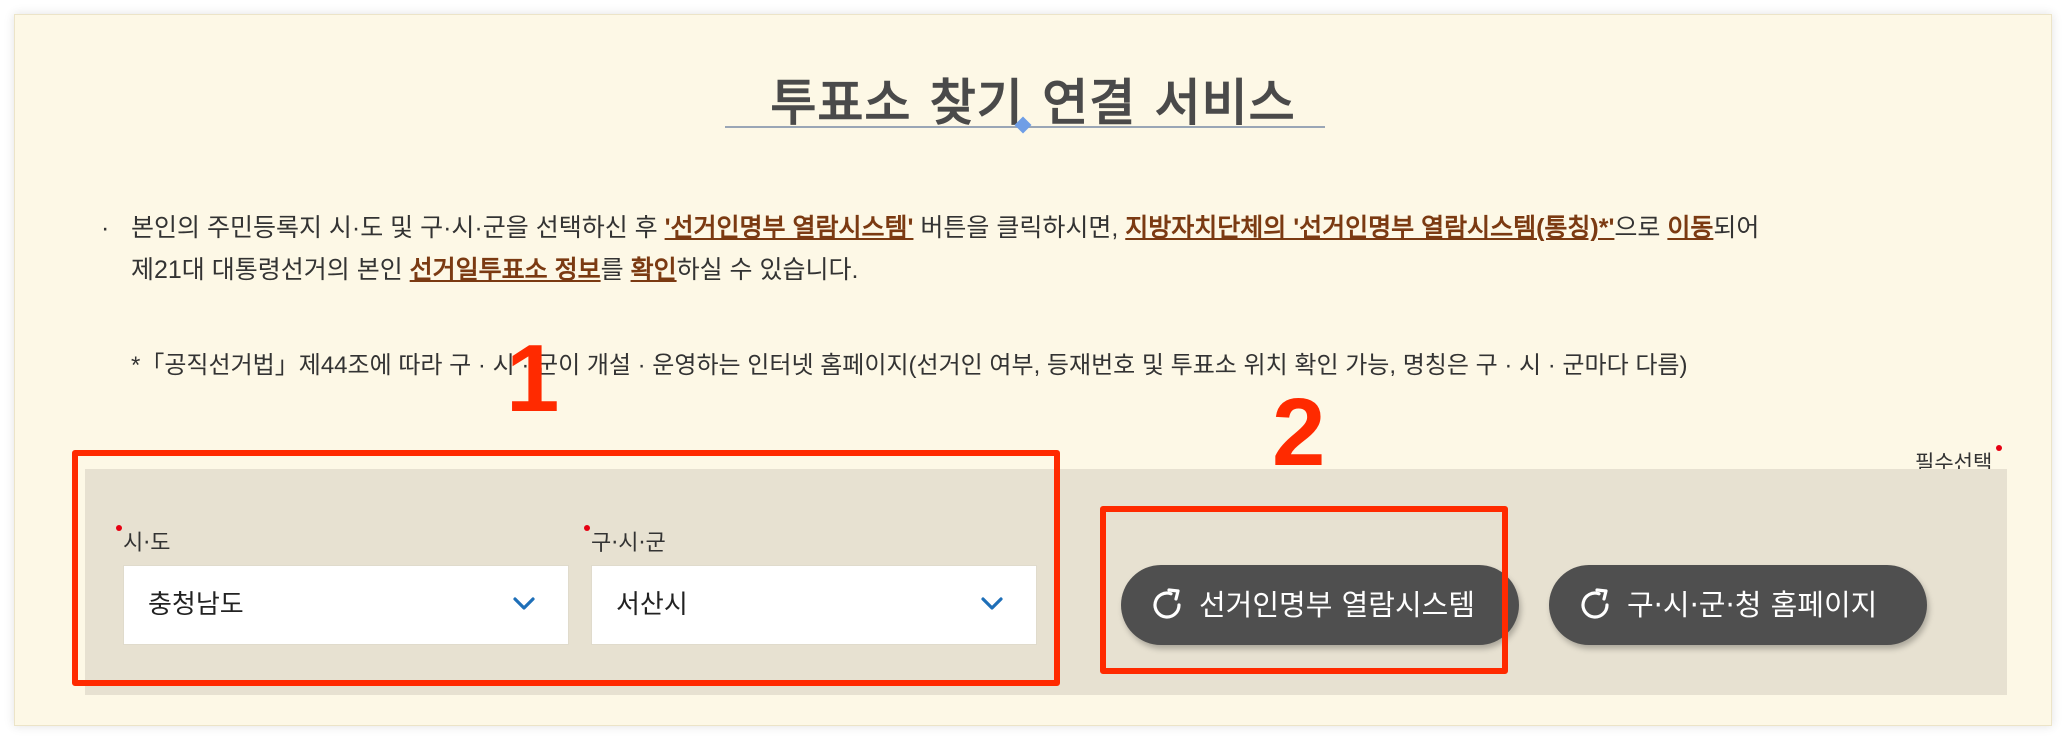 This screenshot has width=2066, height=744. Describe the element at coordinates (1999, 448) in the screenshot. I see `required-dot` at that location.